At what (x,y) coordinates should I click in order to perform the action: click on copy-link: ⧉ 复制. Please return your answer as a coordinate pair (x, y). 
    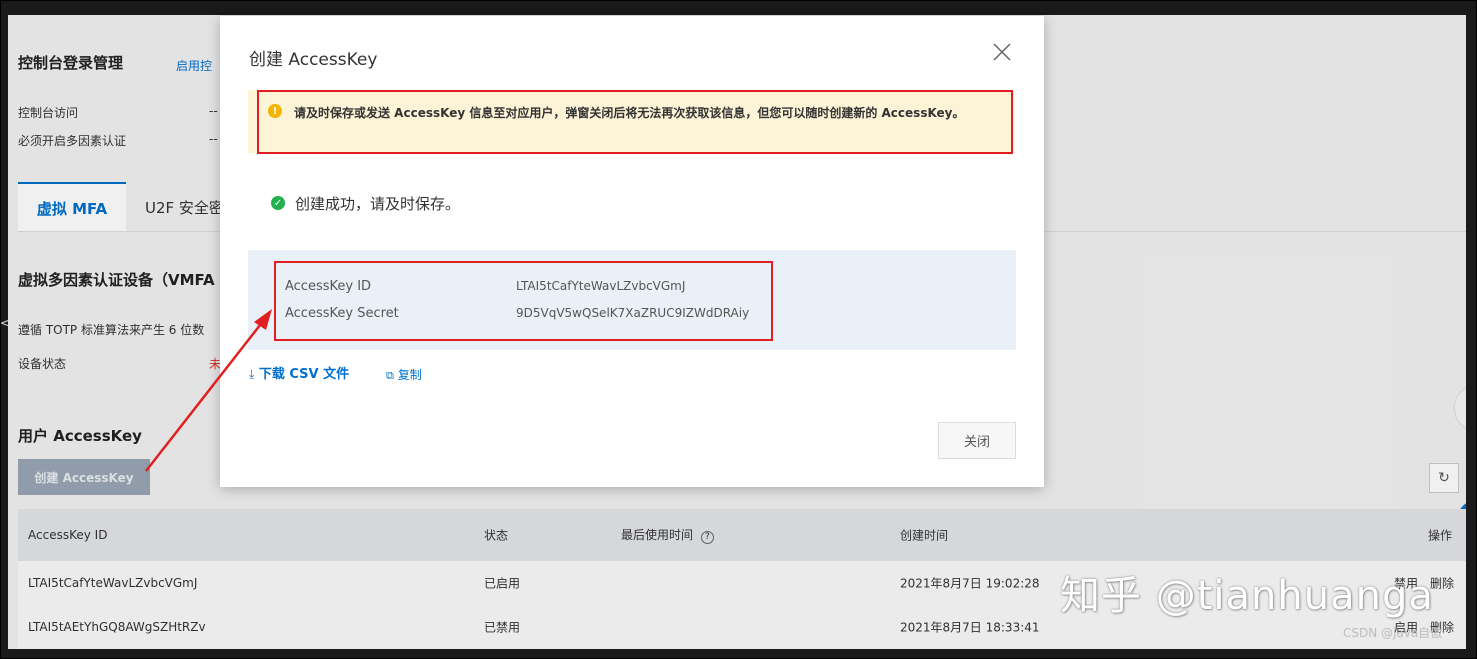
    Looking at the image, I should click on (404, 374).